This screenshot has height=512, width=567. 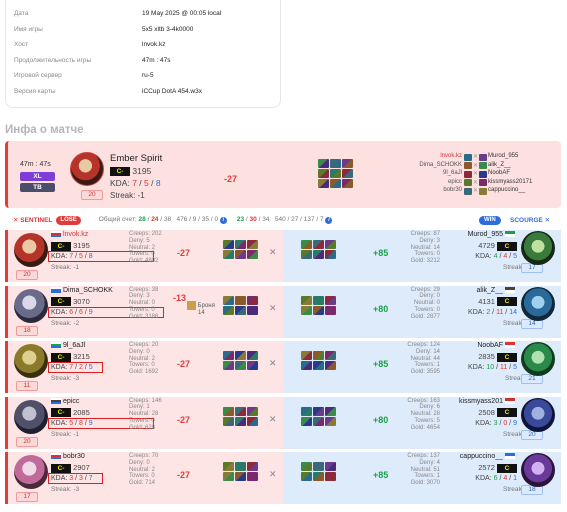 What do you see at coordinates (455, 182) in the screenshot?
I see `sentinel-player-link: epicc` at bounding box center [455, 182].